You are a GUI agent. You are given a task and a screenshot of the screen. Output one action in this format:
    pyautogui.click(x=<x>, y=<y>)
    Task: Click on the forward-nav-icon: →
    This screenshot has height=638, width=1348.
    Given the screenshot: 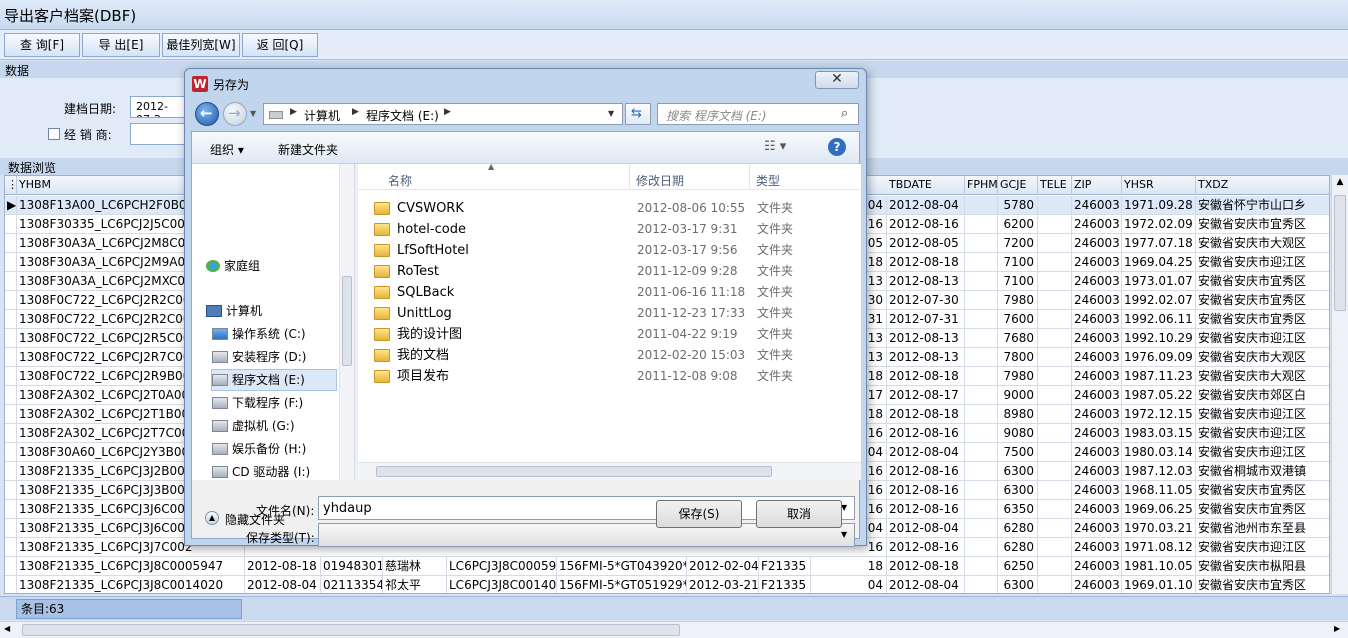 What is the action you would take?
    pyautogui.click(x=235, y=114)
    